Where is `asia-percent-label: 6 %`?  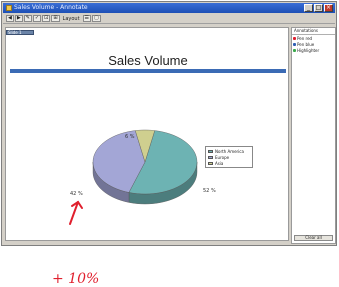 asia-percent-label: 6 % is located at coordinates (130, 137).